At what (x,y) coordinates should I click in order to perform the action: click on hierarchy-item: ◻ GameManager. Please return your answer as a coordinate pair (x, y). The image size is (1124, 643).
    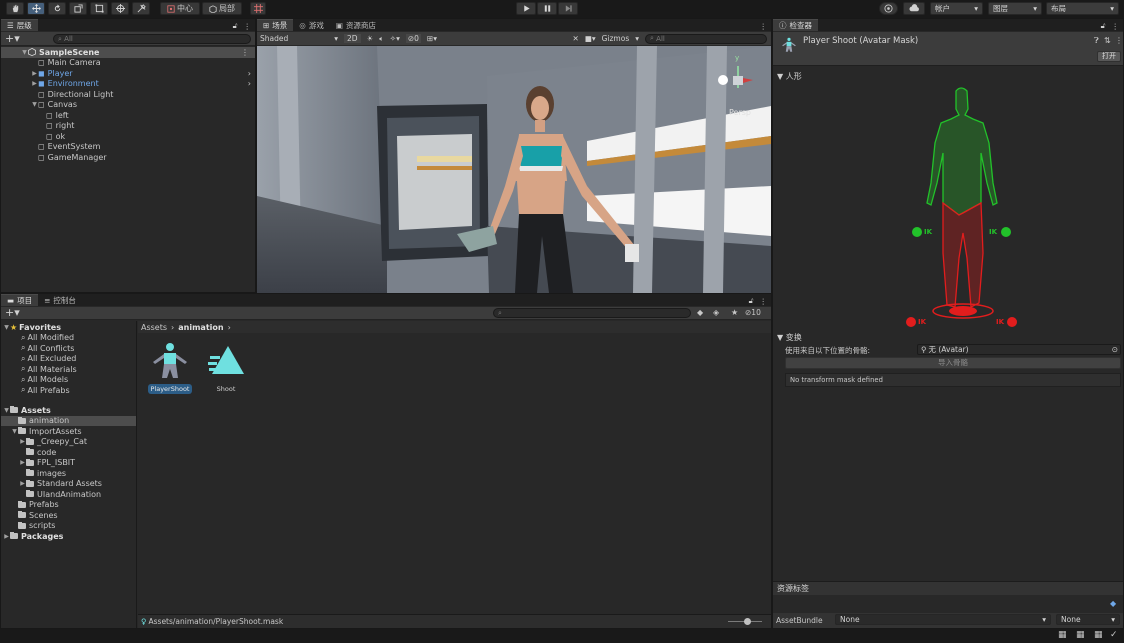
    Looking at the image, I should click on (128, 157).